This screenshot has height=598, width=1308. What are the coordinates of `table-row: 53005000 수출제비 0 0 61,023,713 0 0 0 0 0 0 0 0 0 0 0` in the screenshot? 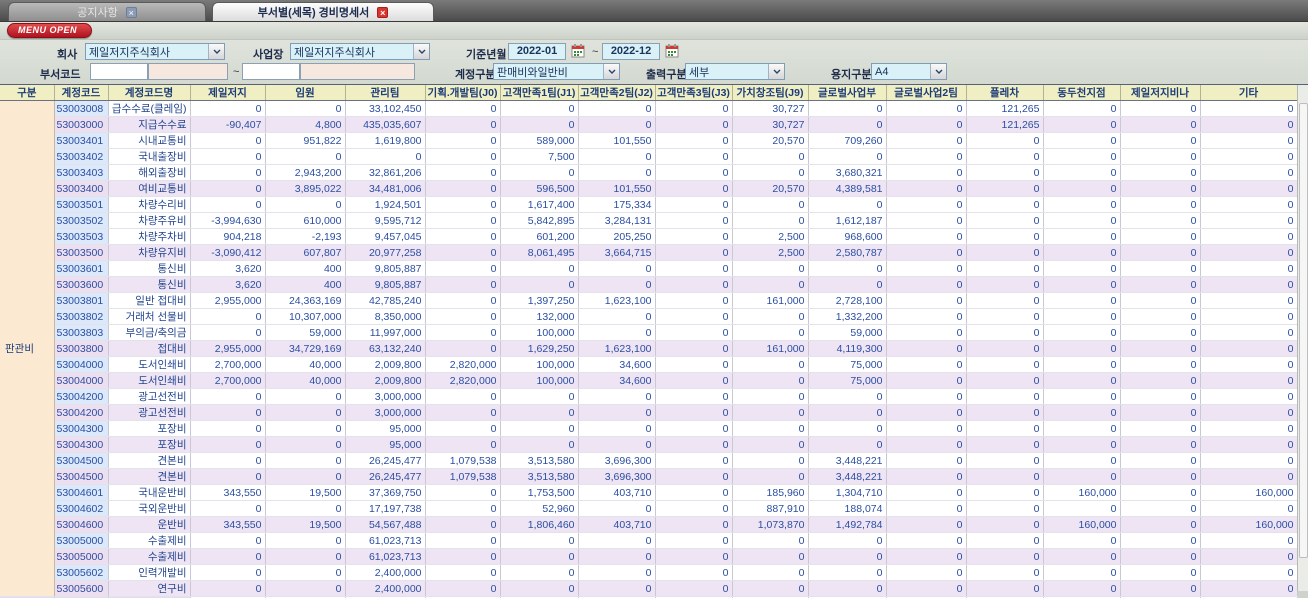 It's located at (649, 556).